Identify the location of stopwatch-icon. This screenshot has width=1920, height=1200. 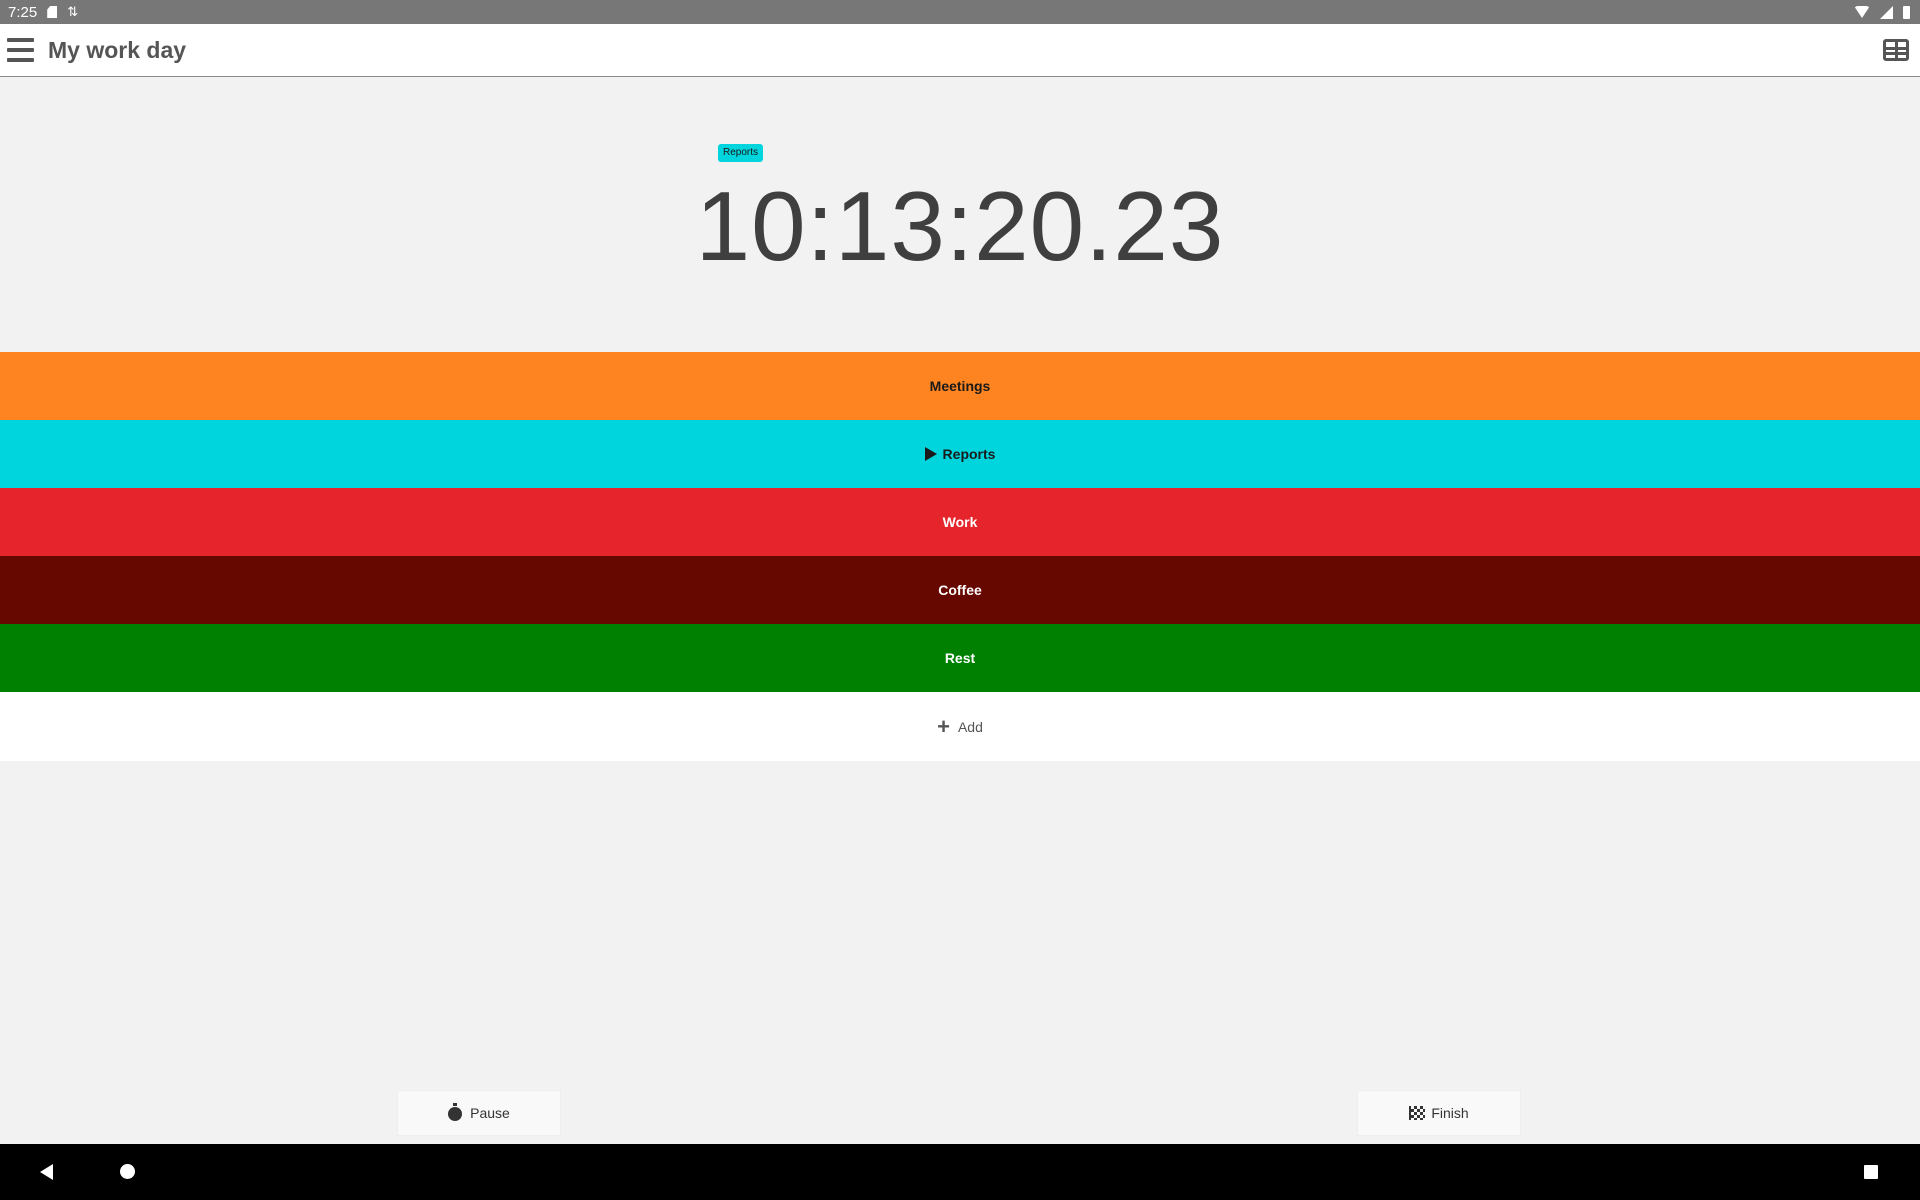
(455, 1112).